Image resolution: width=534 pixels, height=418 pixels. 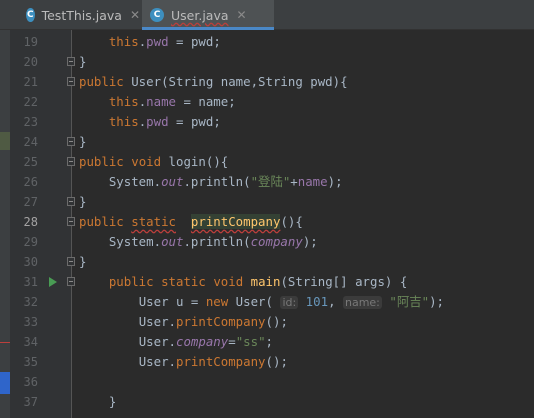 What do you see at coordinates (30, 162) in the screenshot?
I see `line-number: 25` at bounding box center [30, 162].